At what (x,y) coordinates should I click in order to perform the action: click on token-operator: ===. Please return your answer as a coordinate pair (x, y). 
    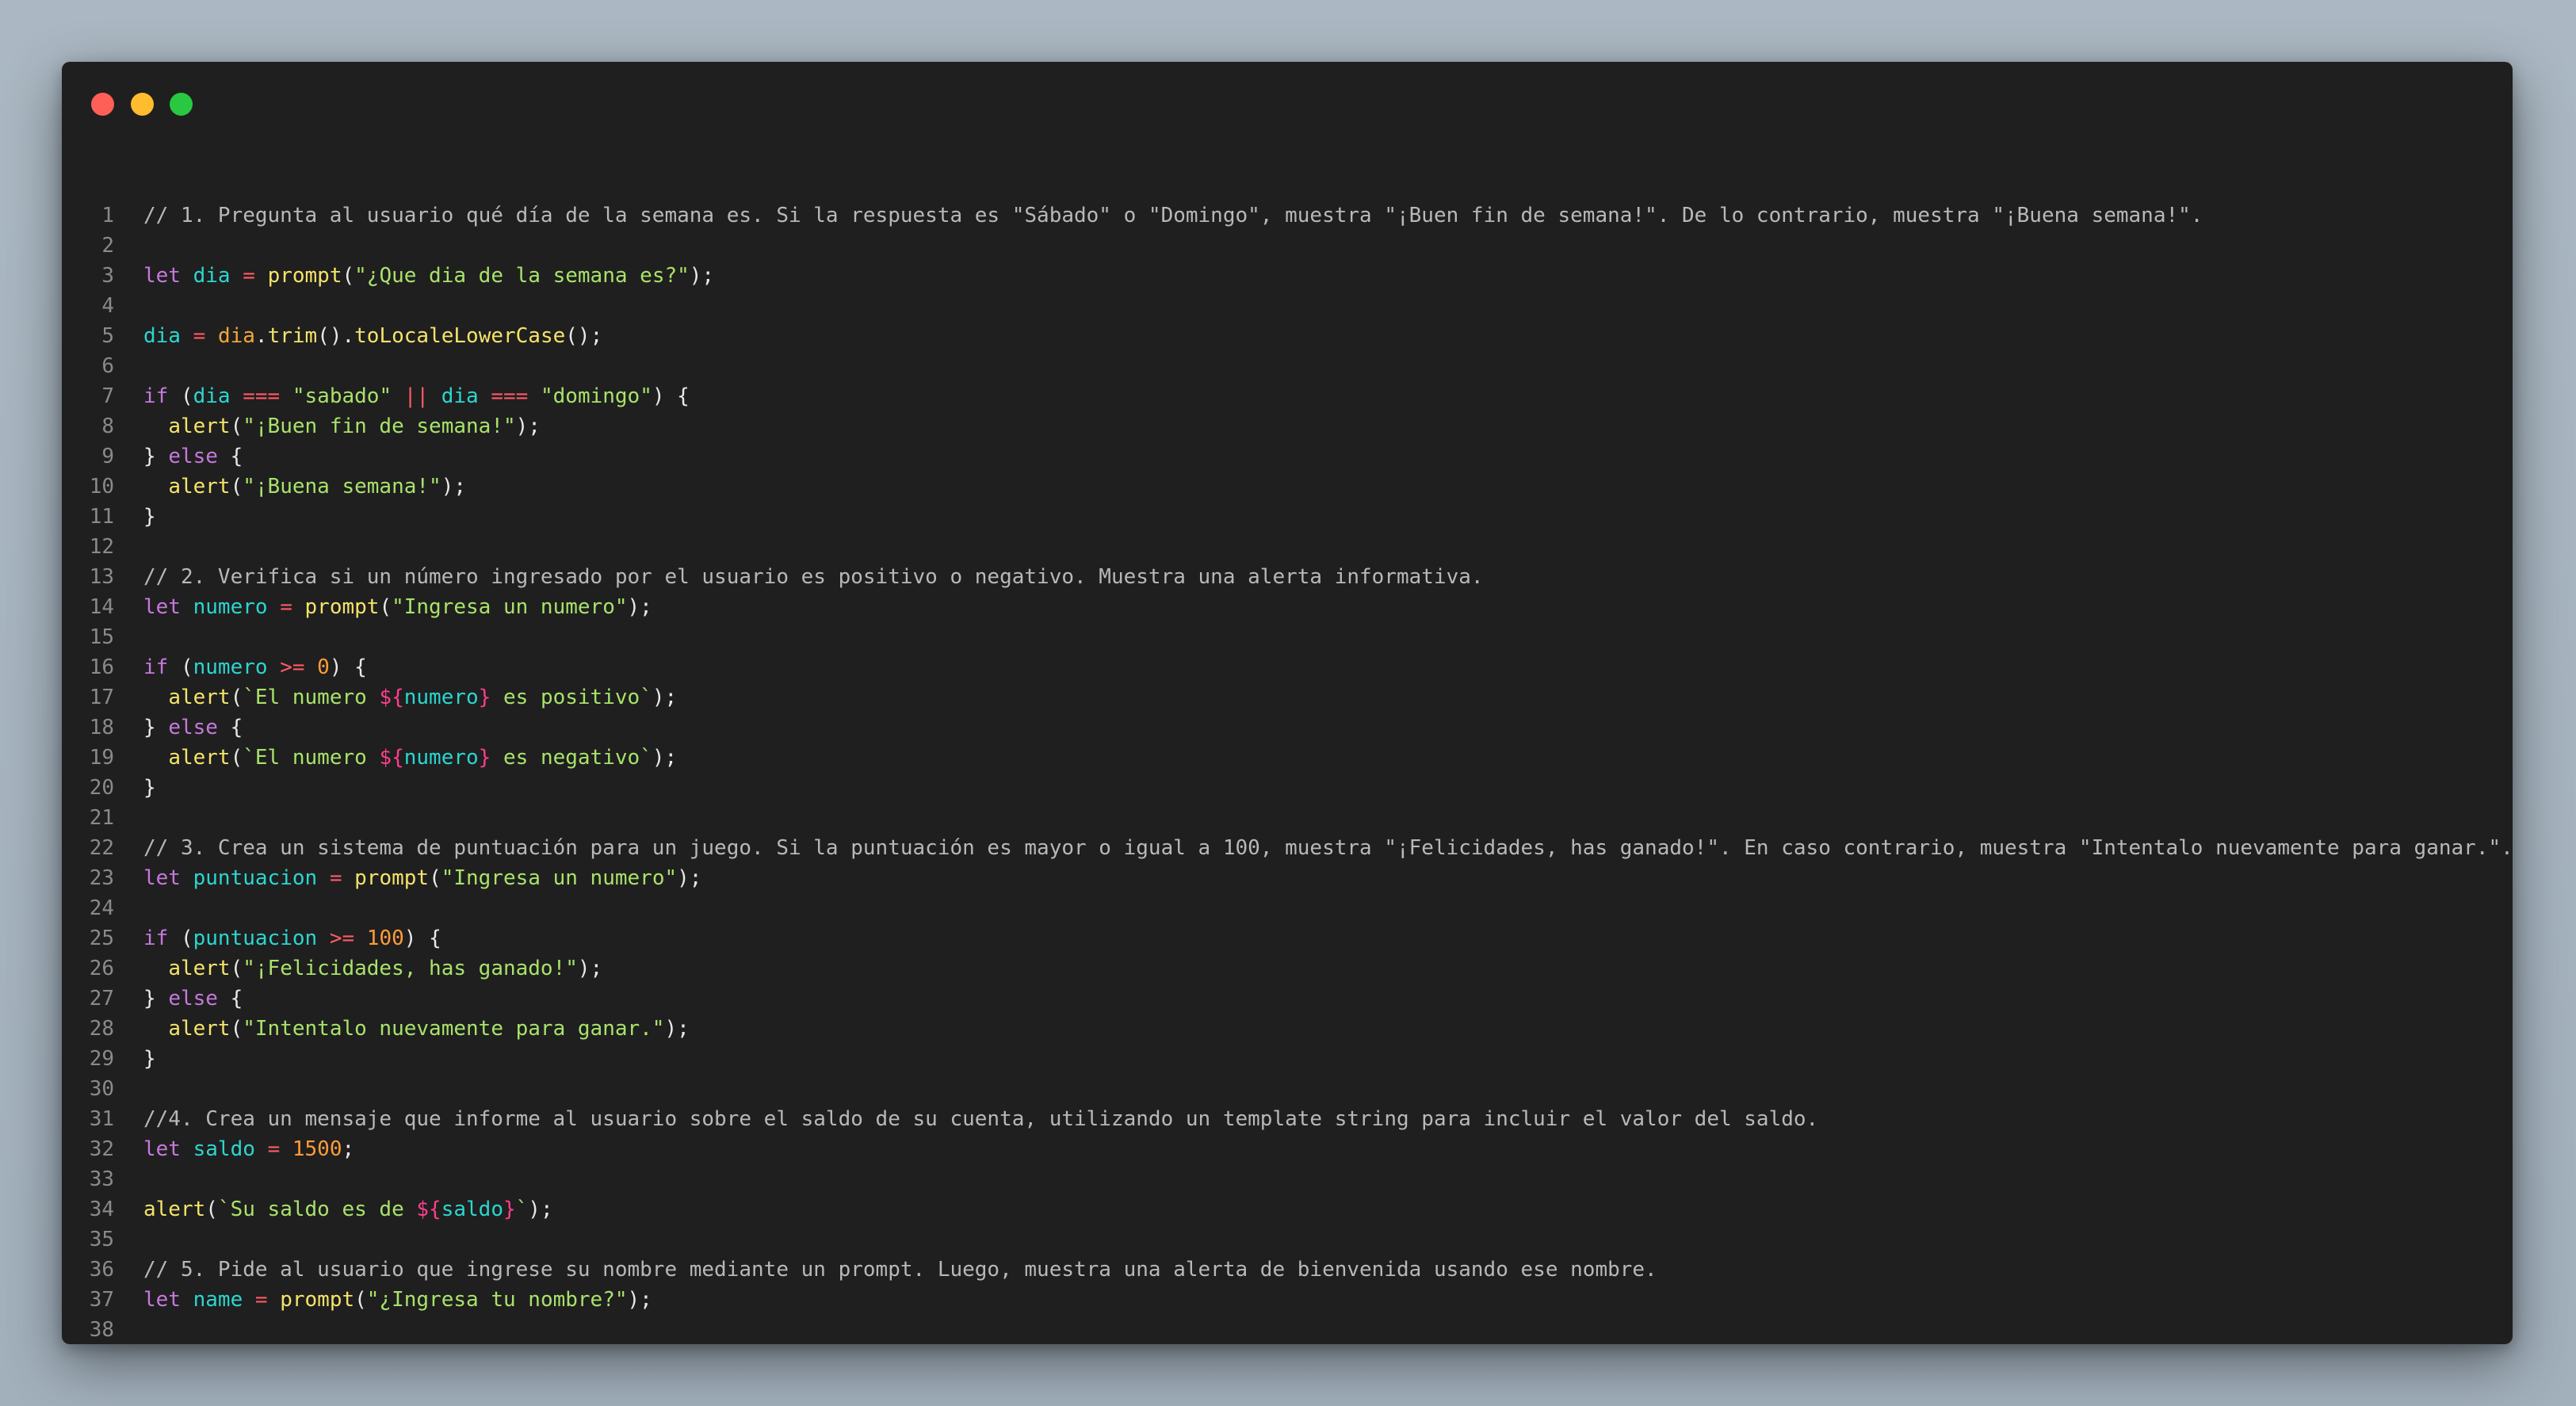
    Looking at the image, I should click on (510, 396).